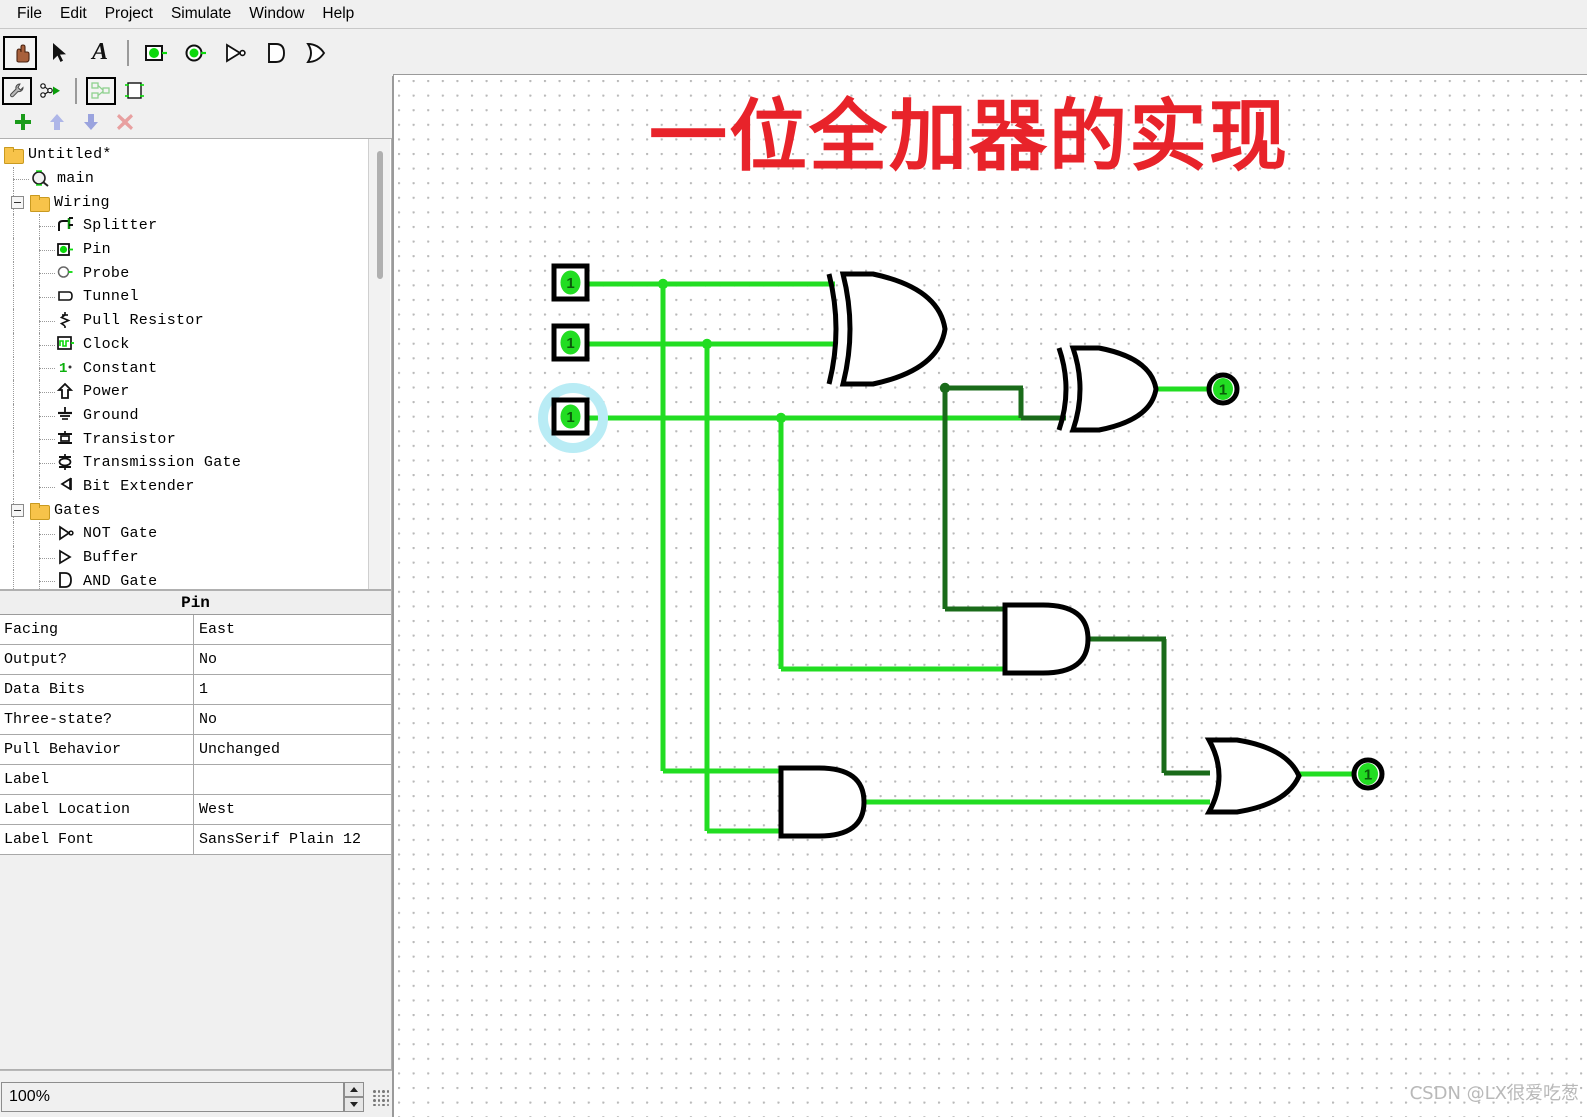 Image resolution: width=1587 pixels, height=1117 pixels. What do you see at coordinates (91, 122) in the screenshot?
I see `move-down-button` at bounding box center [91, 122].